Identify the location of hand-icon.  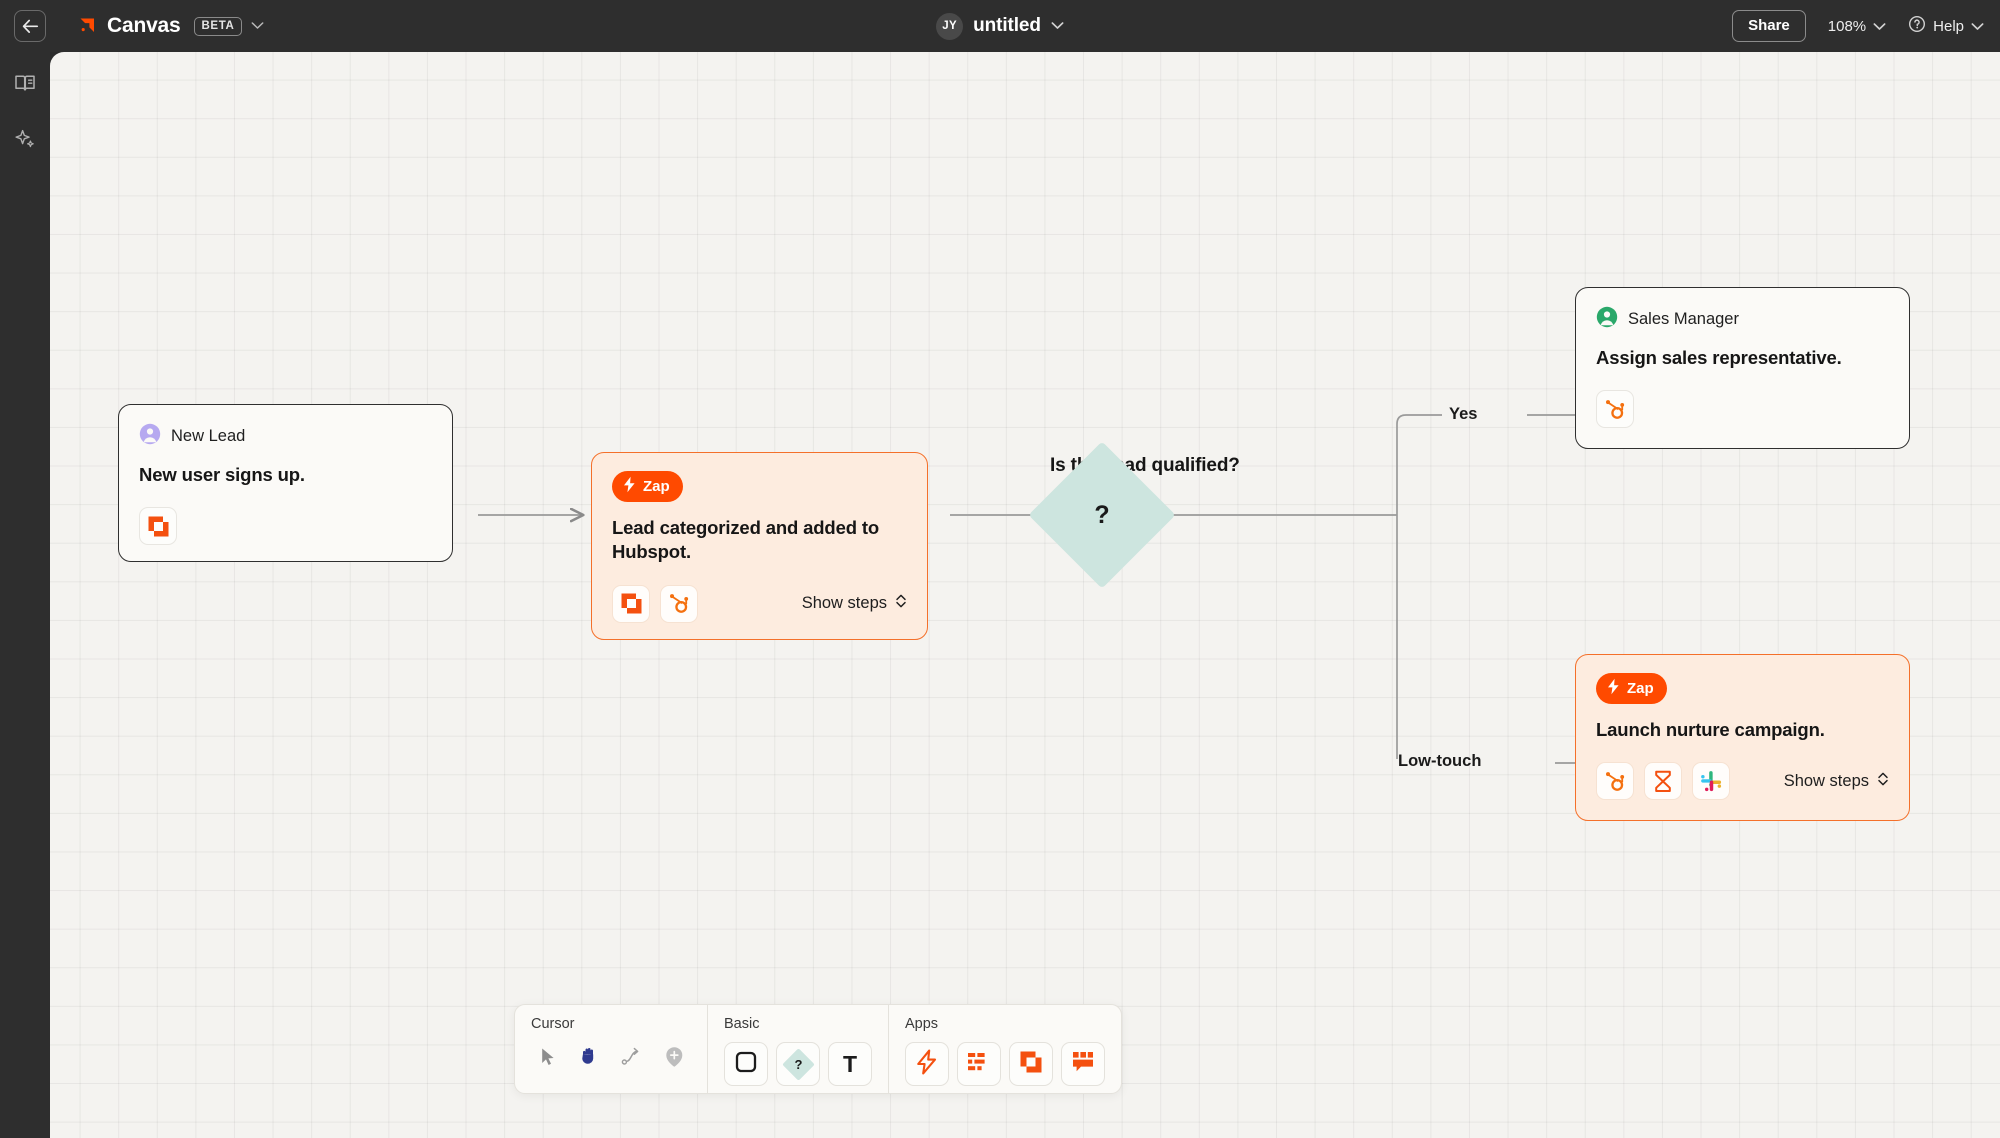
(590, 1059).